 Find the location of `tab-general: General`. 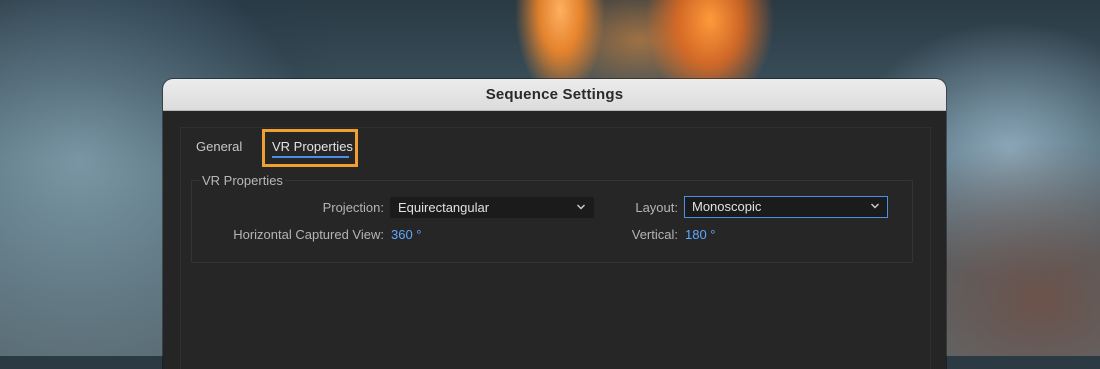

tab-general: General is located at coordinates (219, 146).